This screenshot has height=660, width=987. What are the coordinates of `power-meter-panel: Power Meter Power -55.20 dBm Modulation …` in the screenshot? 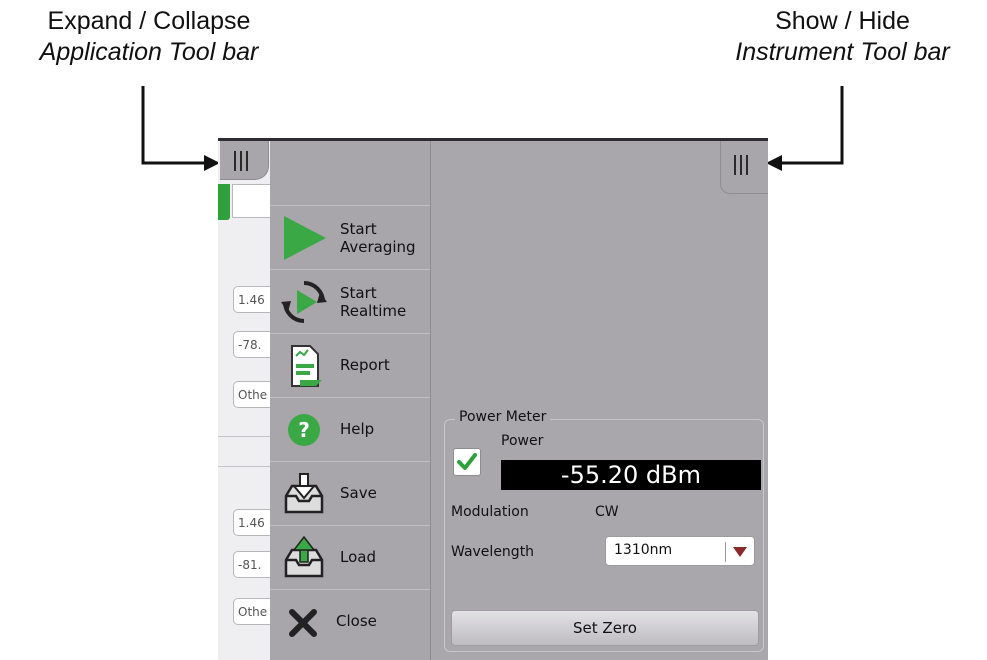 It's located at (604, 530).